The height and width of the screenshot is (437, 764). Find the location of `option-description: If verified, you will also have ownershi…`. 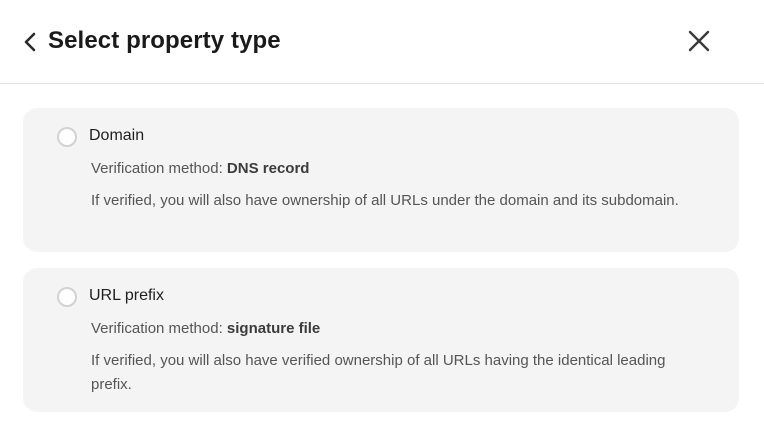

option-description: If verified, you will also have ownershi… is located at coordinates (385, 200).